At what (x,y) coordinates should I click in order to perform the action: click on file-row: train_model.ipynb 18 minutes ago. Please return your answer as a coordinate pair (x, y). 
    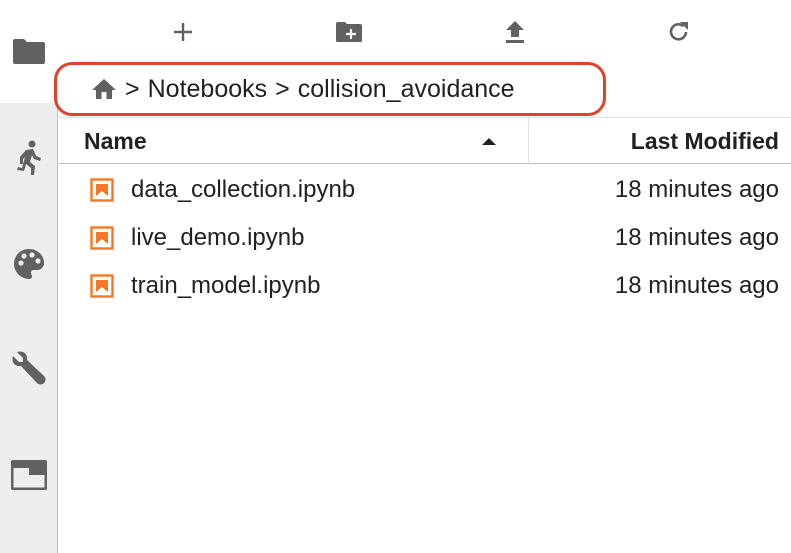
    Looking at the image, I should click on (425, 286).